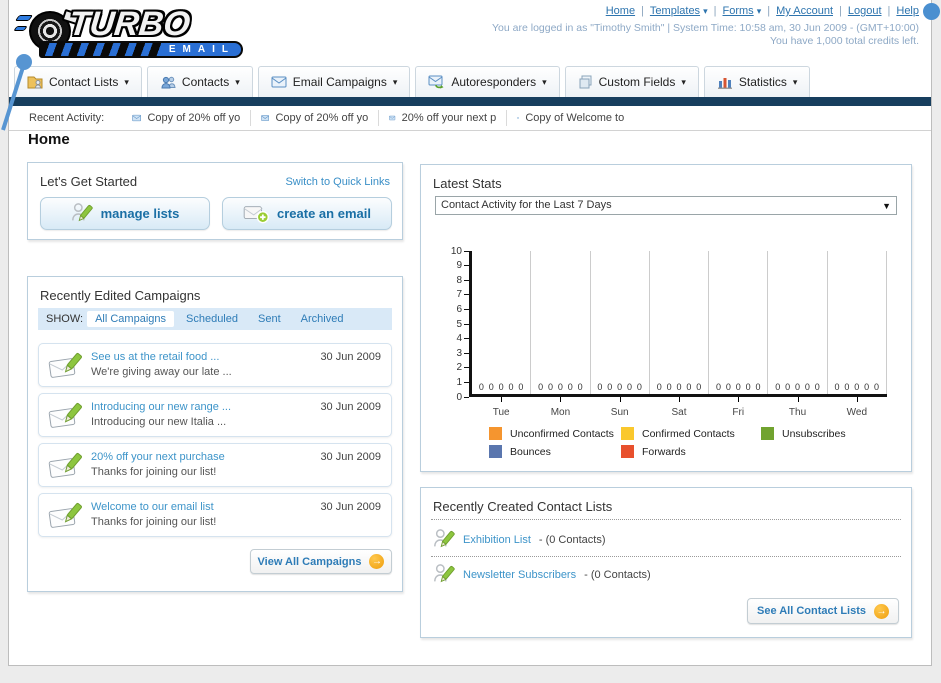 The image size is (941, 683). What do you see at coordinates (620, 11) in the screenshot?
I see `nav-home-link: Home` at bounding box center [620, 11].